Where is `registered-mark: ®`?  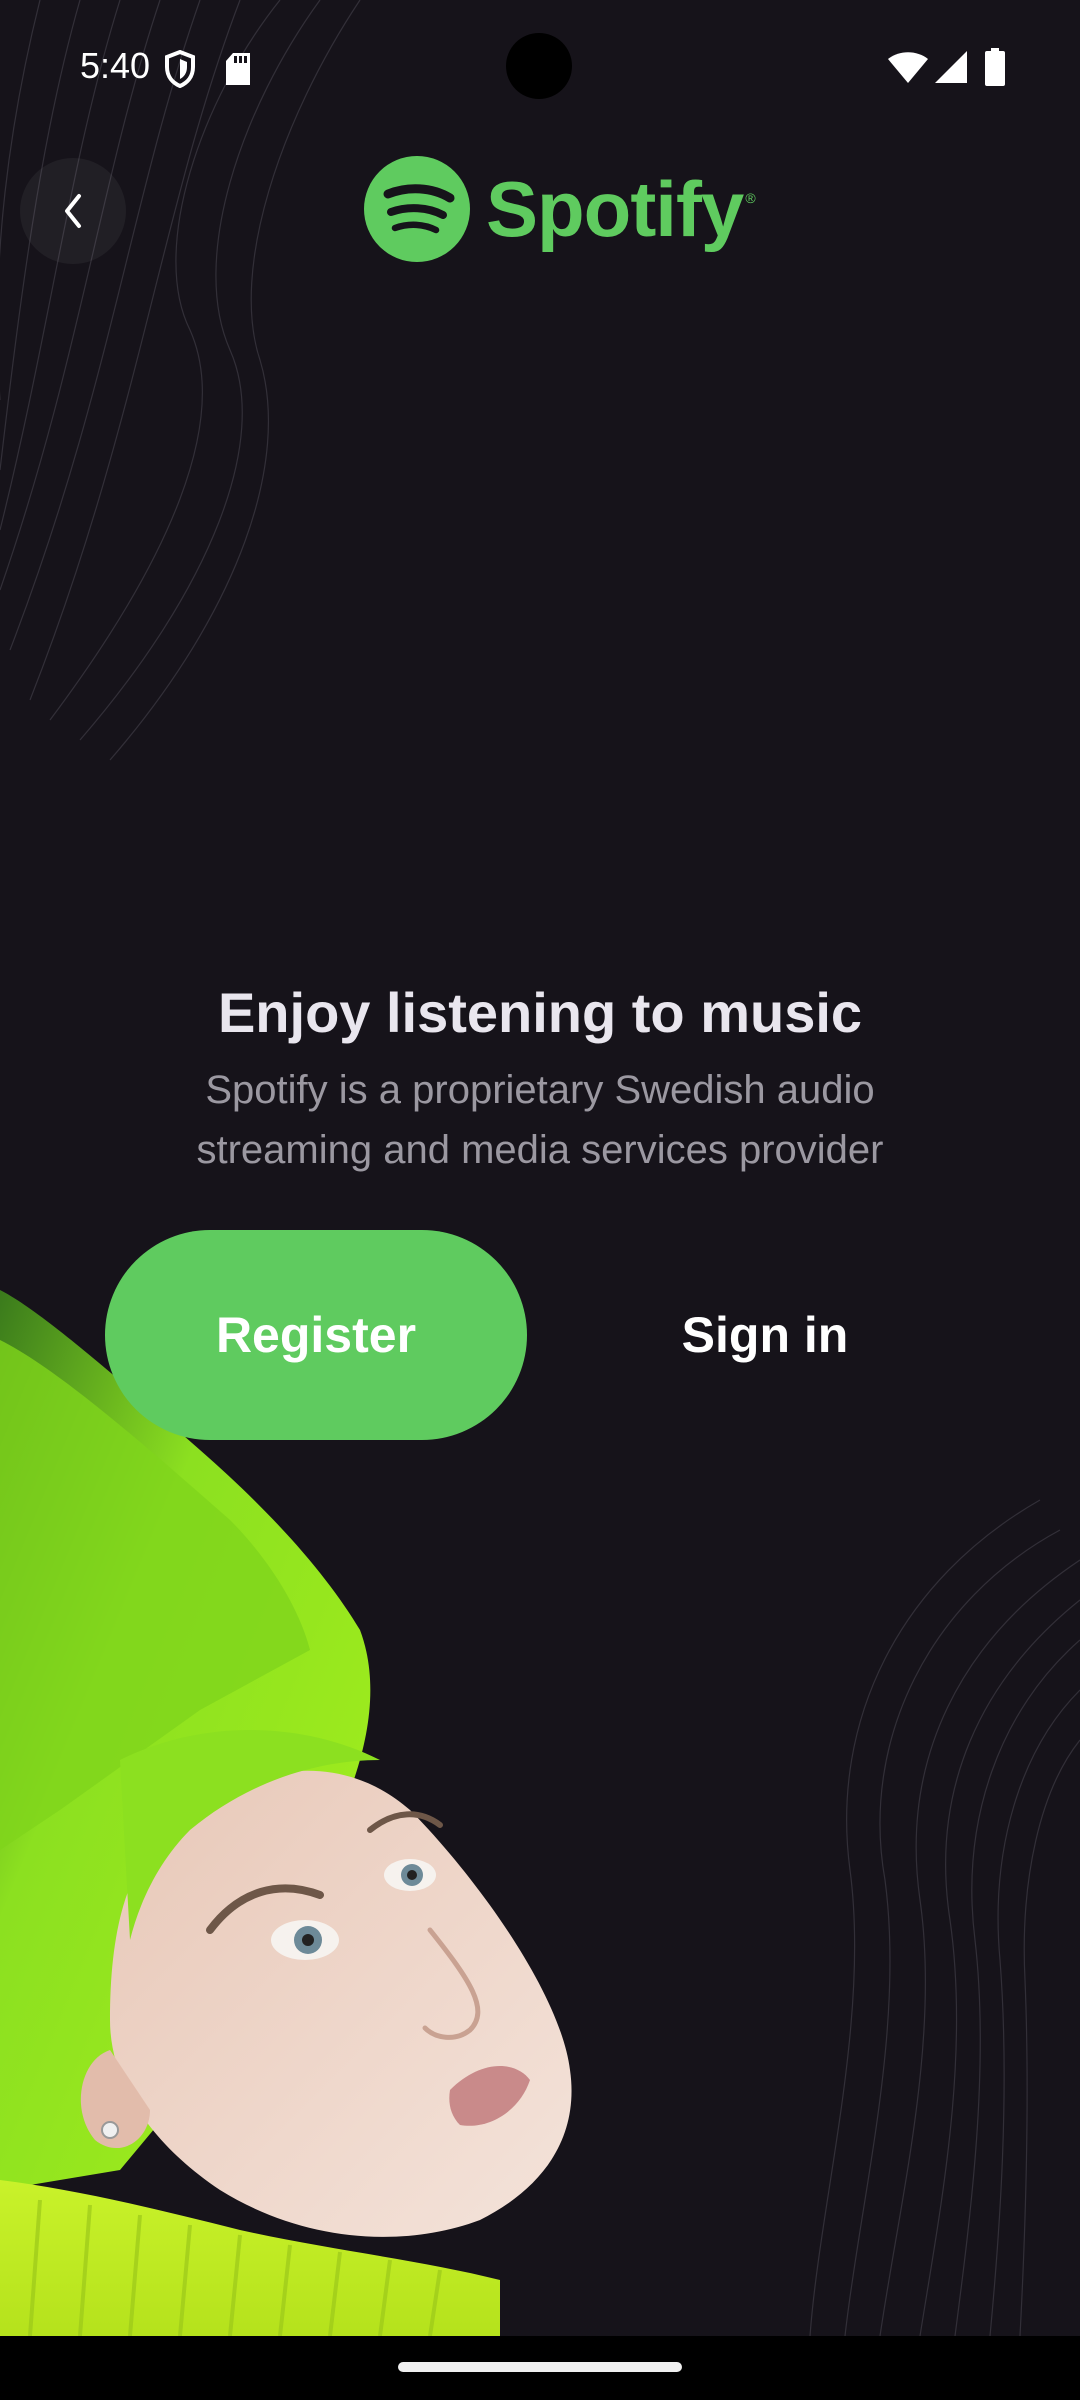 registered-mark: ® is located at coordinates (750, 198).